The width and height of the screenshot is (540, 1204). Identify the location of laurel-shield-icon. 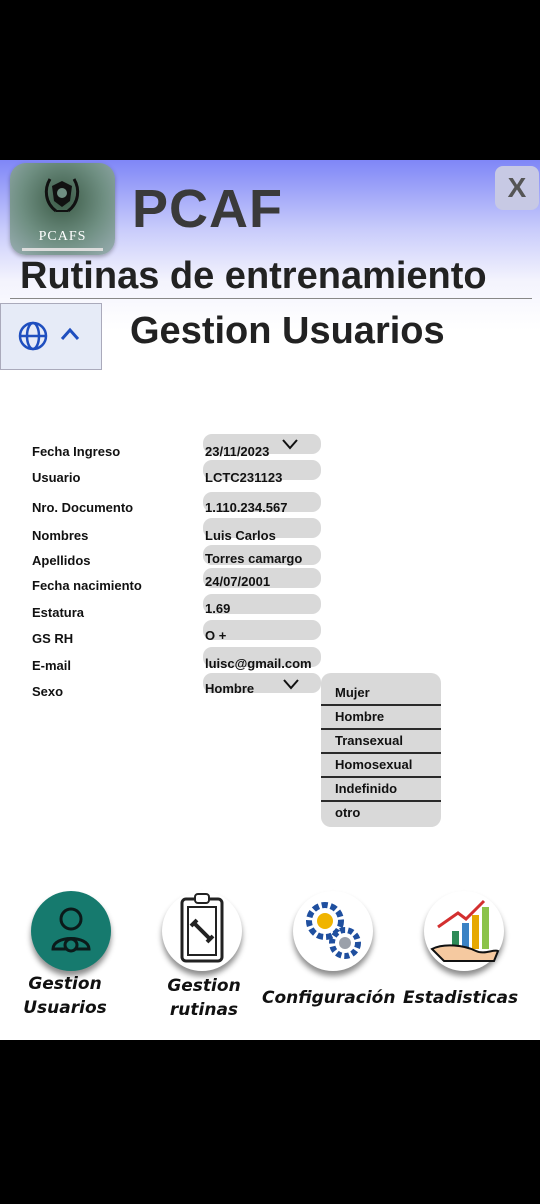
(62, 195).